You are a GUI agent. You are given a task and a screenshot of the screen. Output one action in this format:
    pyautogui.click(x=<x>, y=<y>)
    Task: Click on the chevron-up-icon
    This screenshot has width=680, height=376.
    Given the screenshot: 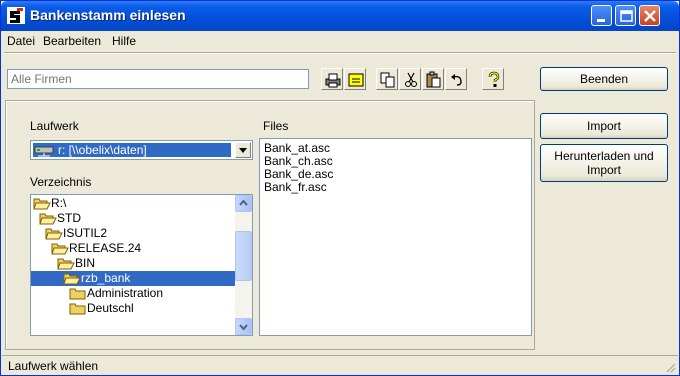 What is the action you would take?
    pyautogui.click(x=243, y=202)
    